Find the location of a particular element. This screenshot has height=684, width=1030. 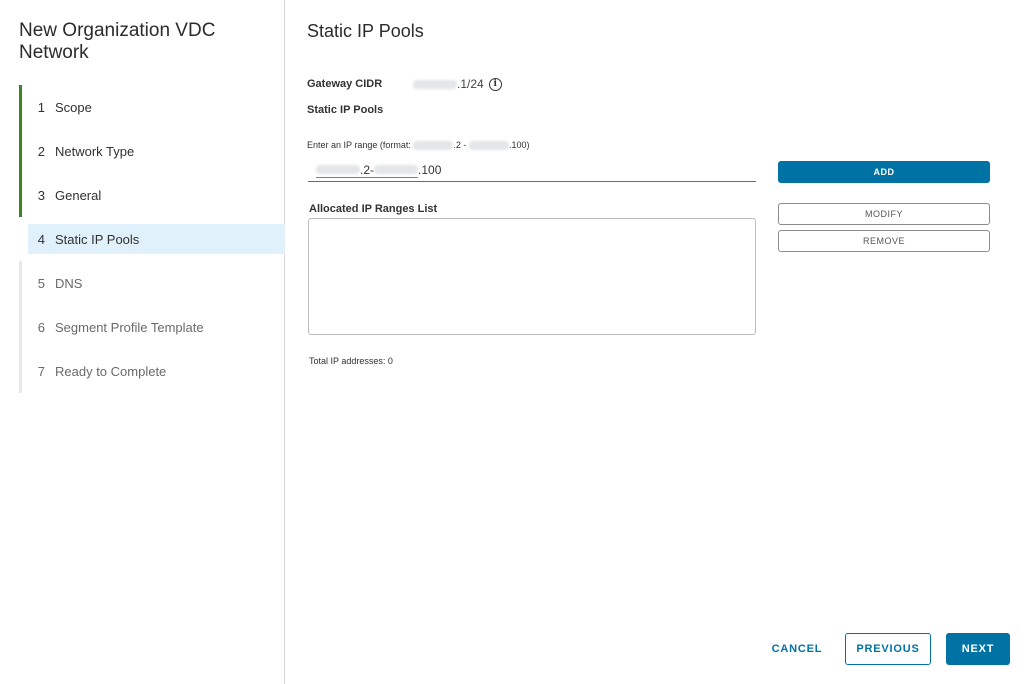

step-label: Segment Profile Template is located at coordinates (129, 327).